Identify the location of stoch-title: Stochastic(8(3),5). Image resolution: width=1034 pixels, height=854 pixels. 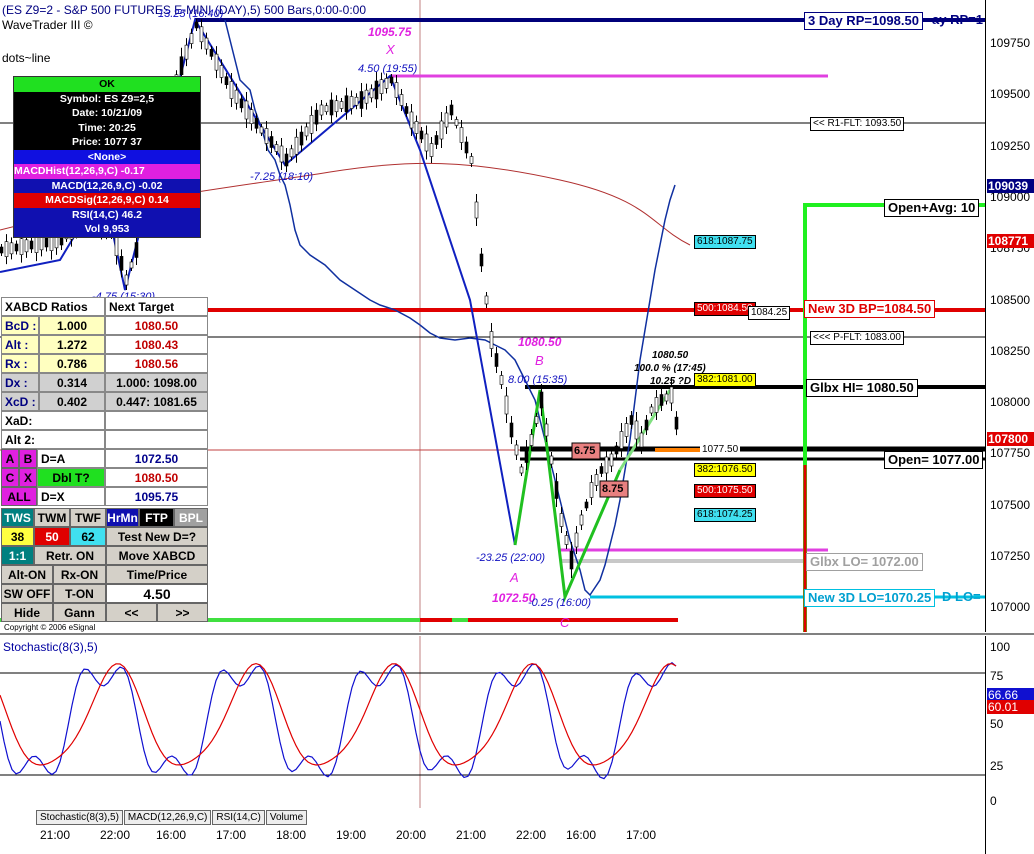
(50, 647).